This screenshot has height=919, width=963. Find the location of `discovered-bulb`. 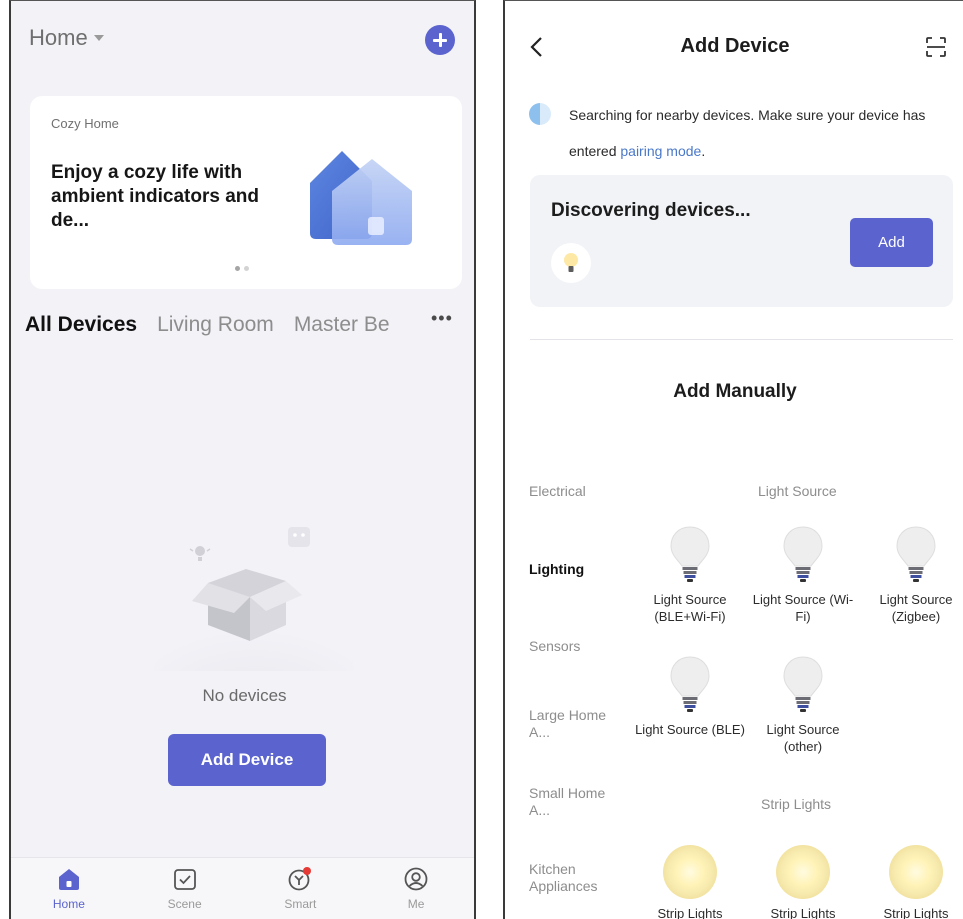

discovered-bulb is located at coordinates (571, 263).